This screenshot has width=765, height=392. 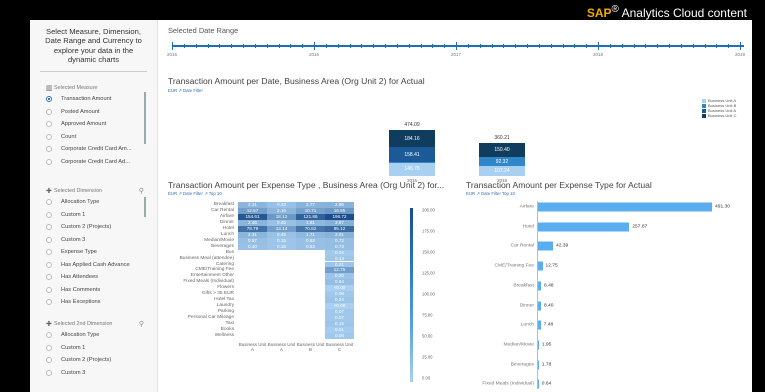 I want to click on list-item: Has Applied Cash Advance, so click(x=94, y=265).